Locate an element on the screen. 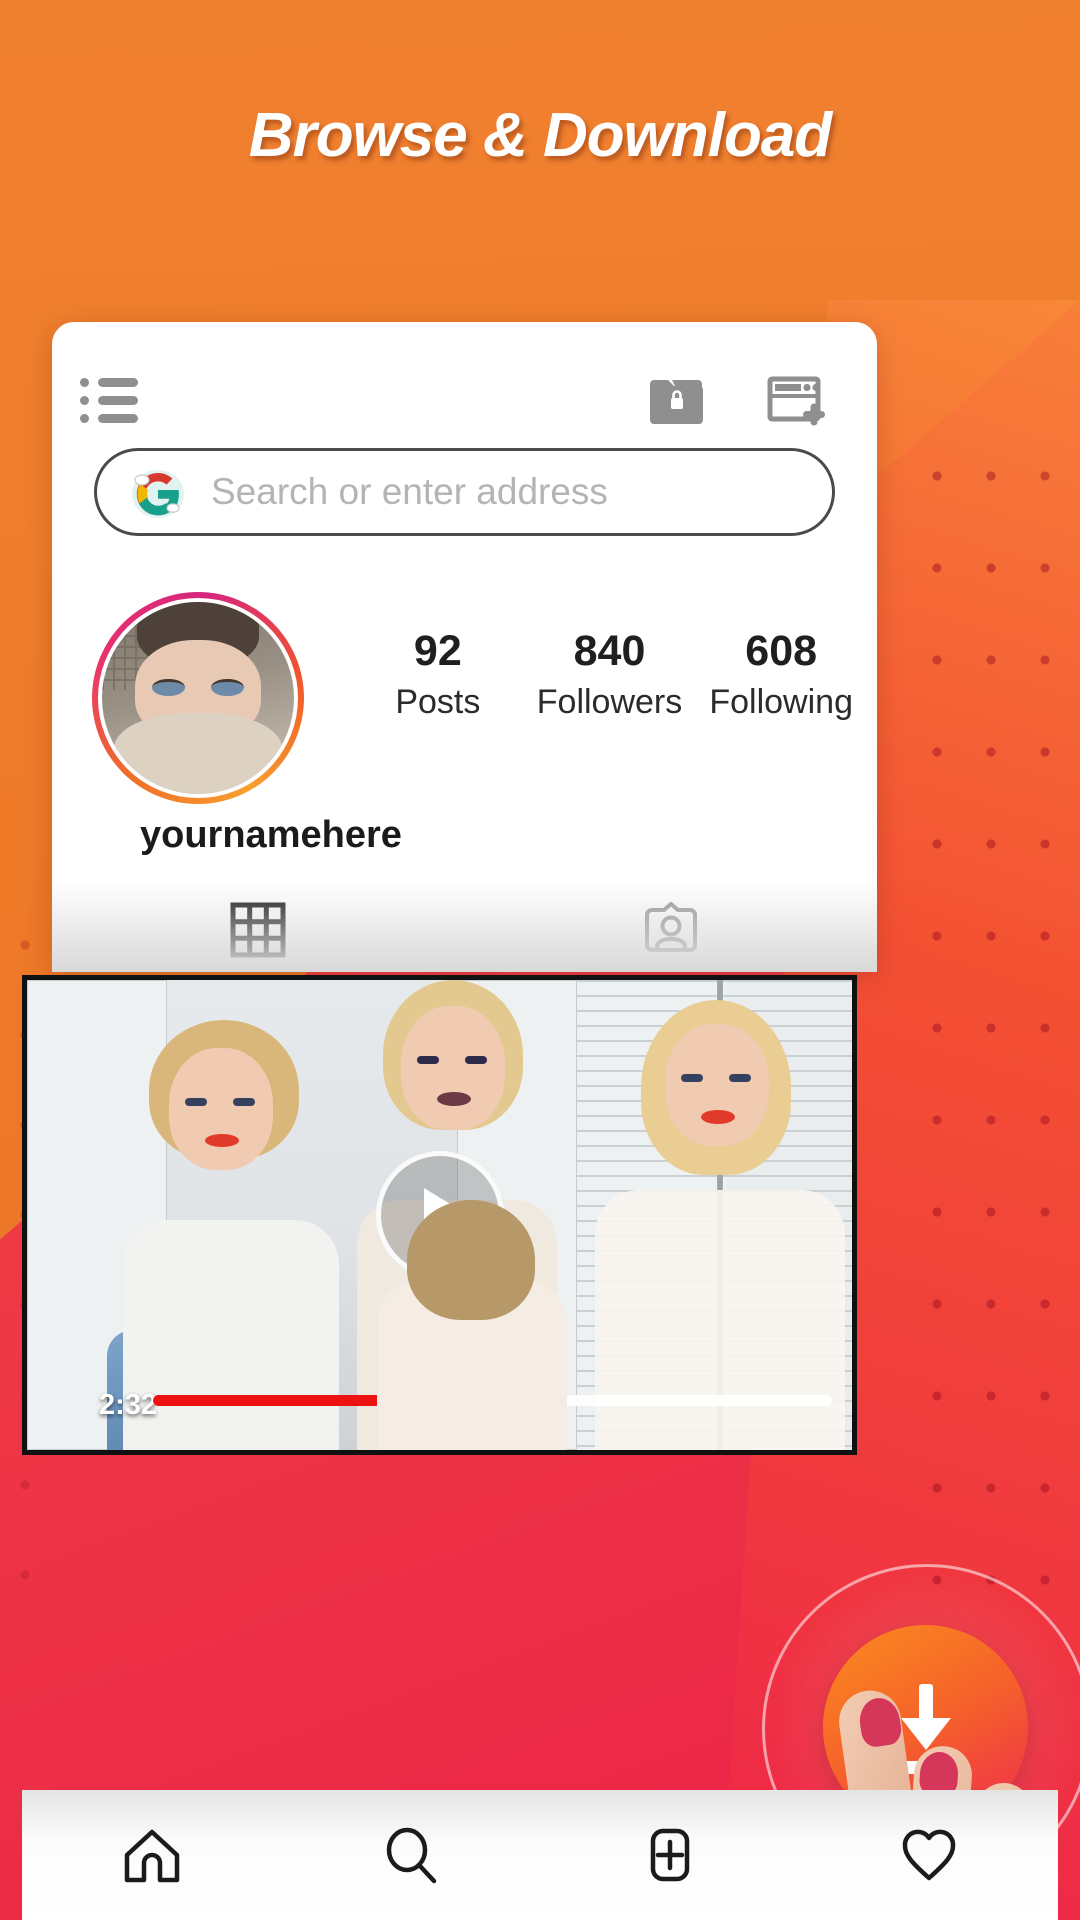 This screenshot has height=1920, width=1080. video-current-time: 2:32 is located at coordinates (128, 1405).